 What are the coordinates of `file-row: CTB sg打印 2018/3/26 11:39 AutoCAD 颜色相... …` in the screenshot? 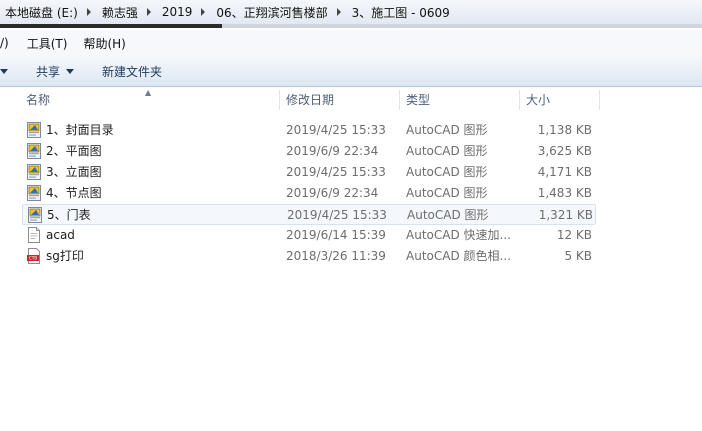 It's located at (309, 256).